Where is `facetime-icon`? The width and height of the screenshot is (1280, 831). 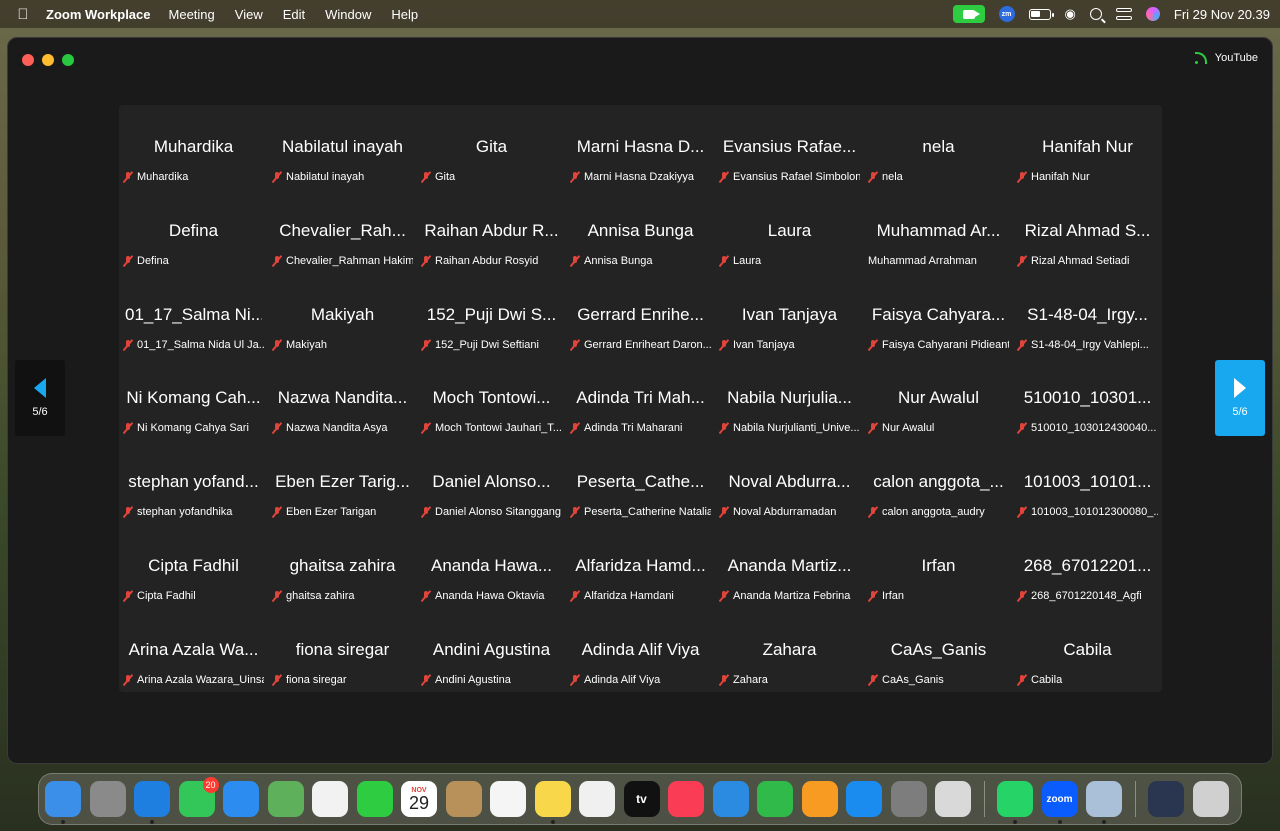
facetime-icon is located at coordinates (374, 799).